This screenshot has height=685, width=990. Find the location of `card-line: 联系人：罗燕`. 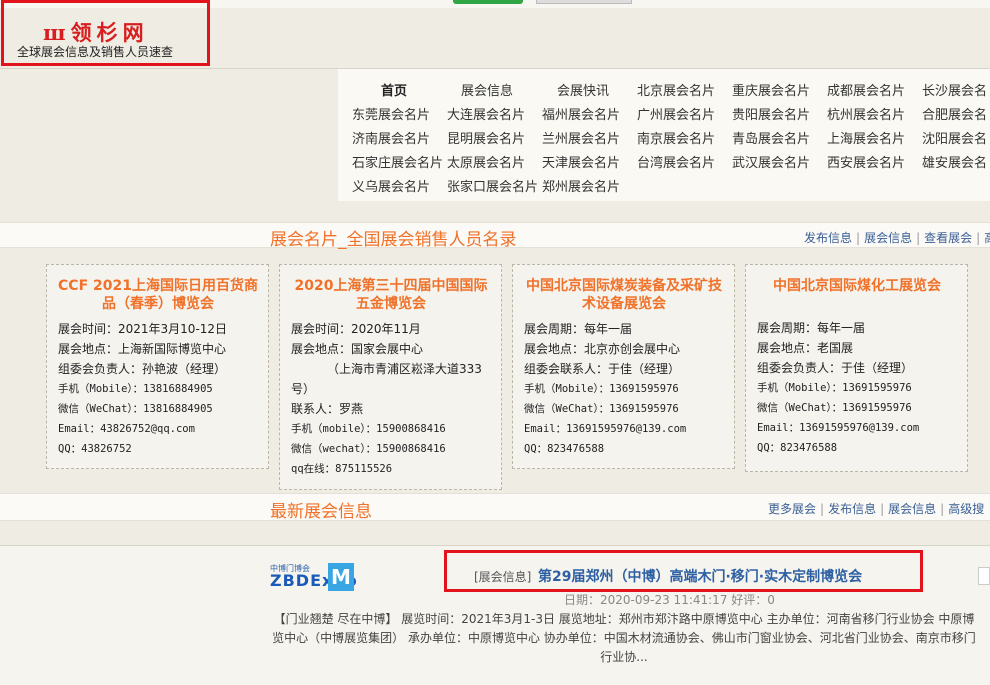

card-line: 联系人：罗燕 is located at coordinates (327, 409).